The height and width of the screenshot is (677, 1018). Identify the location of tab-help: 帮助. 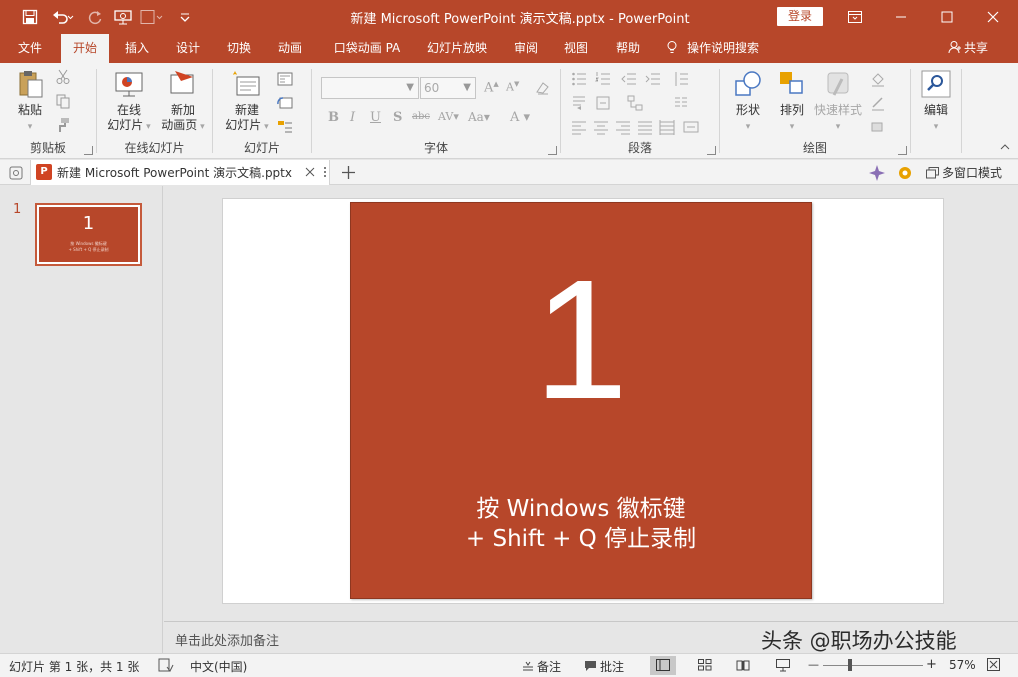
(628, 48).